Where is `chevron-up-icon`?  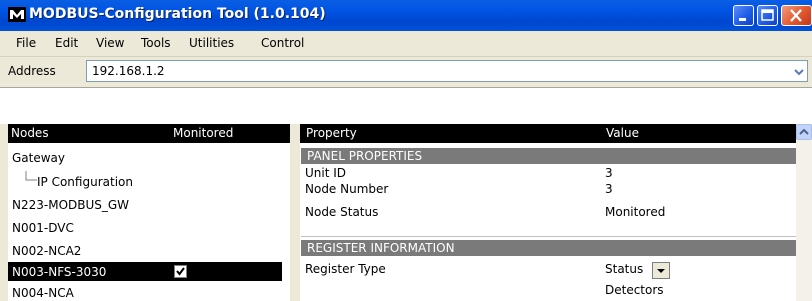
chevron-up-icon is located at coordinates (804, 131).